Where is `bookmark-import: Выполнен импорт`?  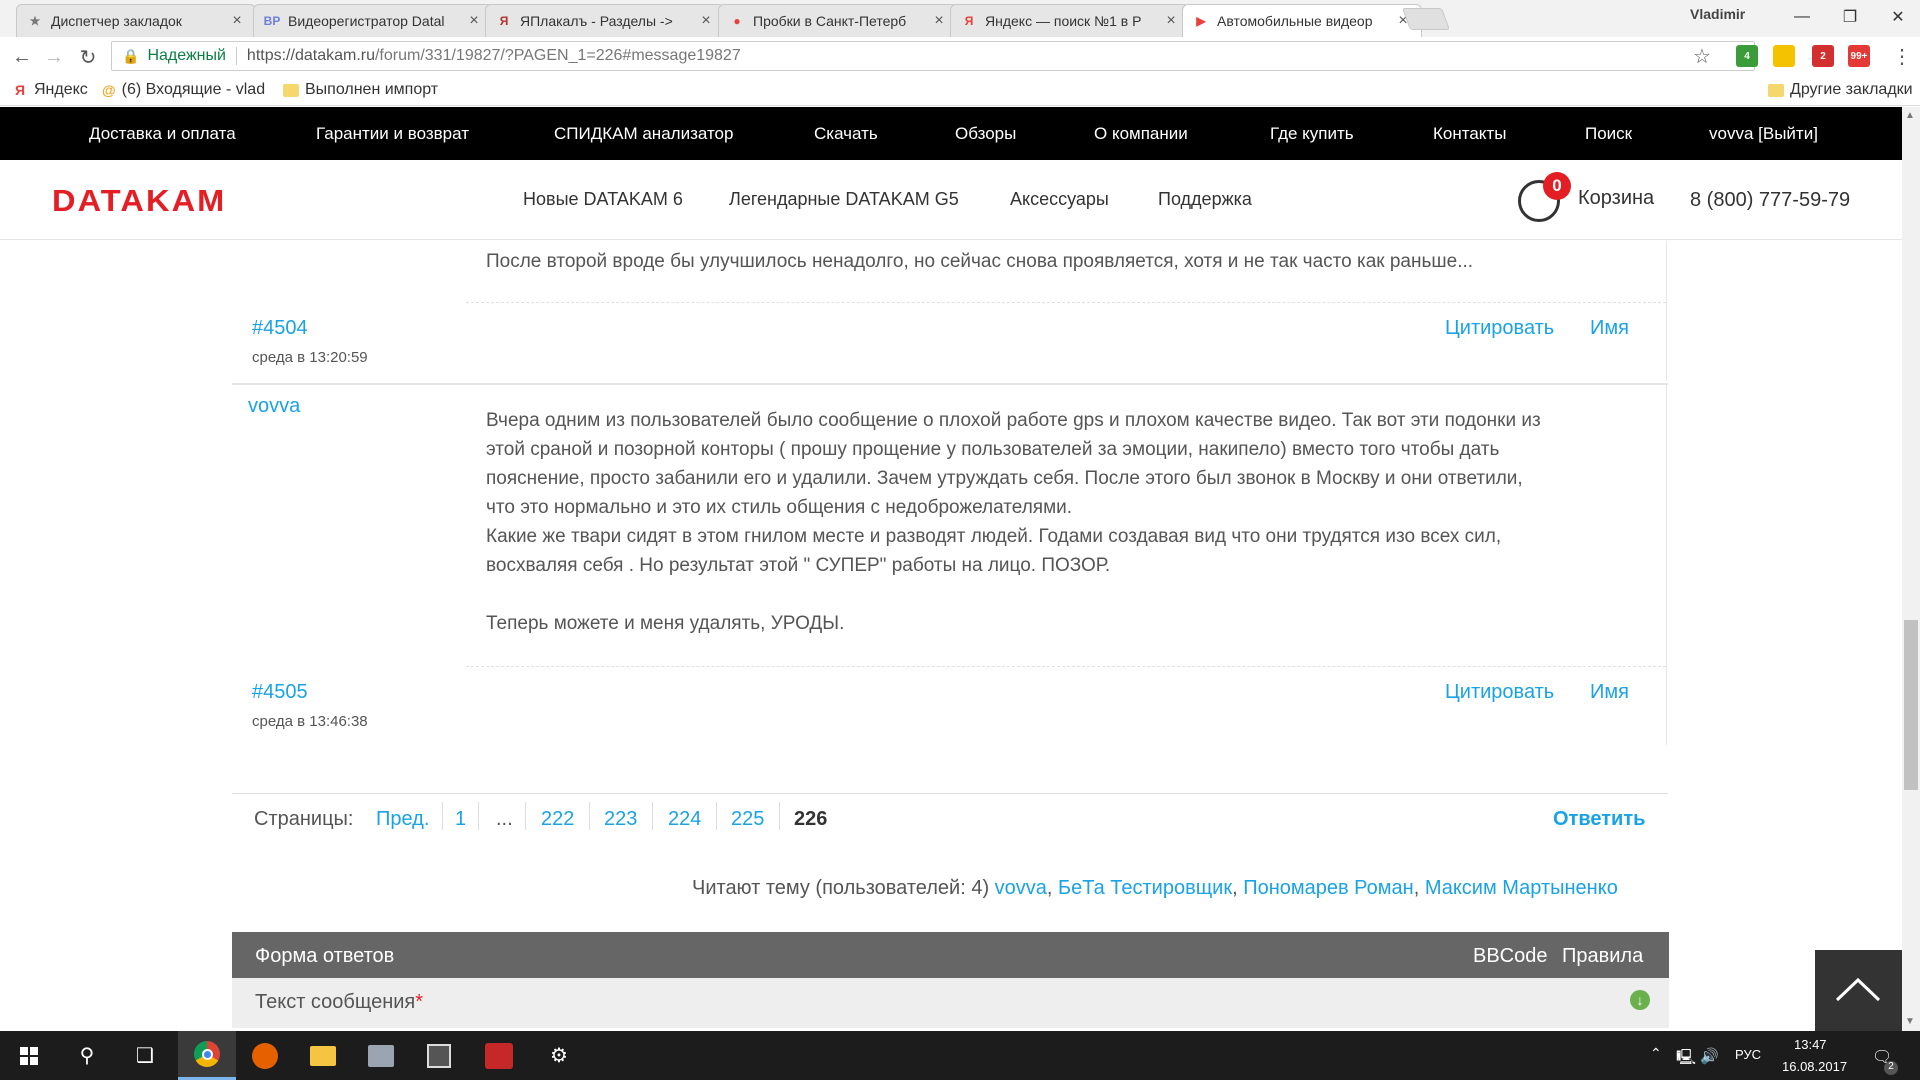 bookmark-import: Выполнен импорт is located at coordinates (360, 90).